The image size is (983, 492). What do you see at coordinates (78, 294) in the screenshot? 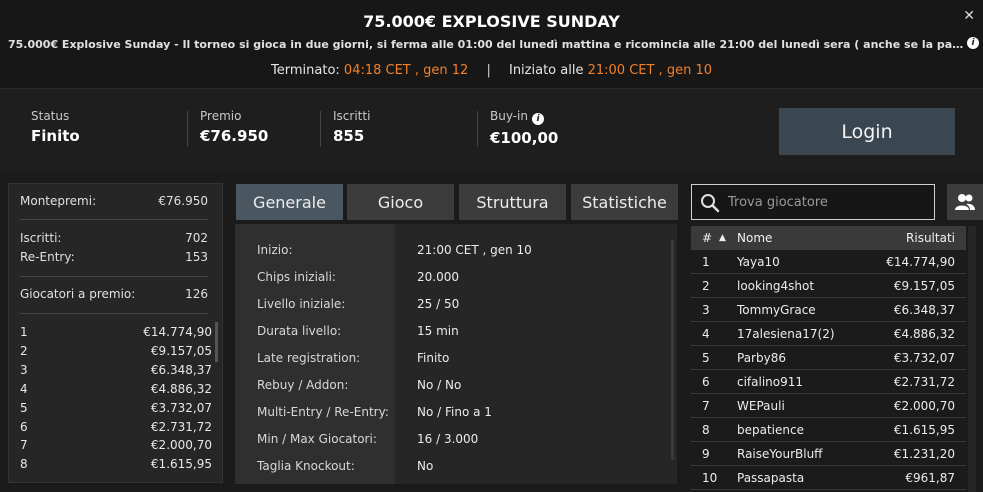
I see `paid-label: Giocatori a premio:` at bounding box center [78, 294].